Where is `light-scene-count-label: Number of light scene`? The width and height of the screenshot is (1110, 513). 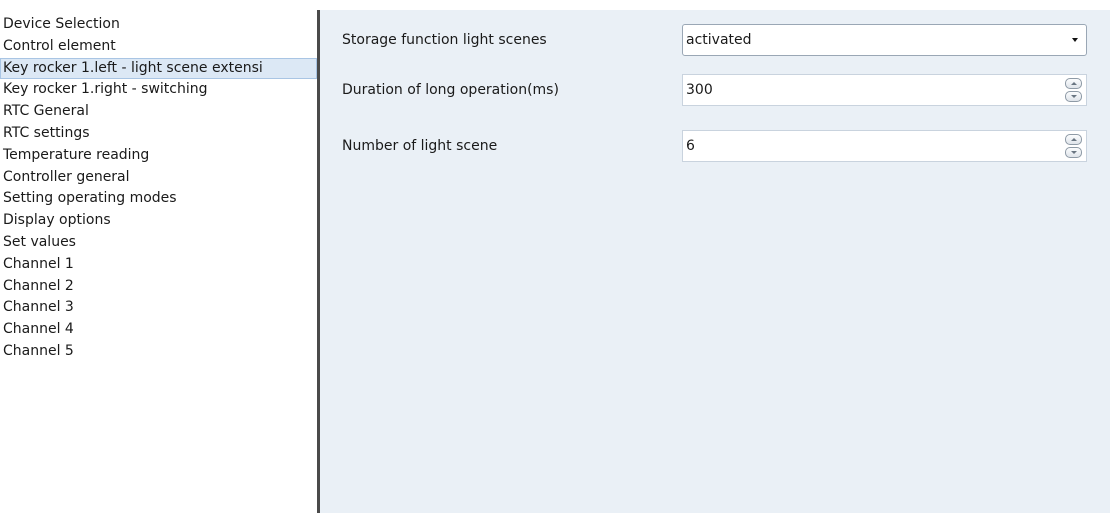 light-scene-count-label: Number of light scene is located at coordinates (420, 146).